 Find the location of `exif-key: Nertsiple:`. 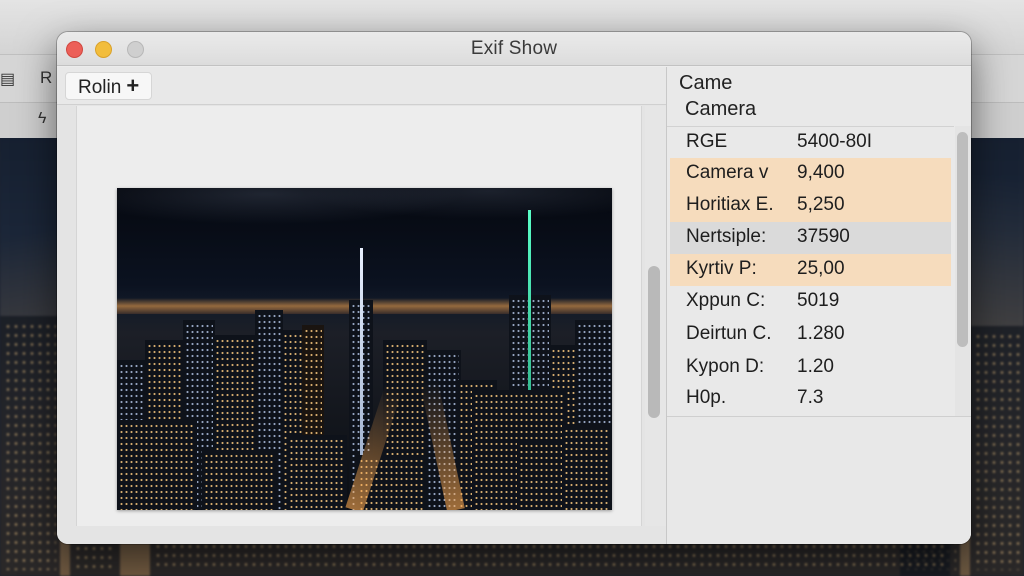

exif-key: Nertsiple: is located at coordinates (726, 236).